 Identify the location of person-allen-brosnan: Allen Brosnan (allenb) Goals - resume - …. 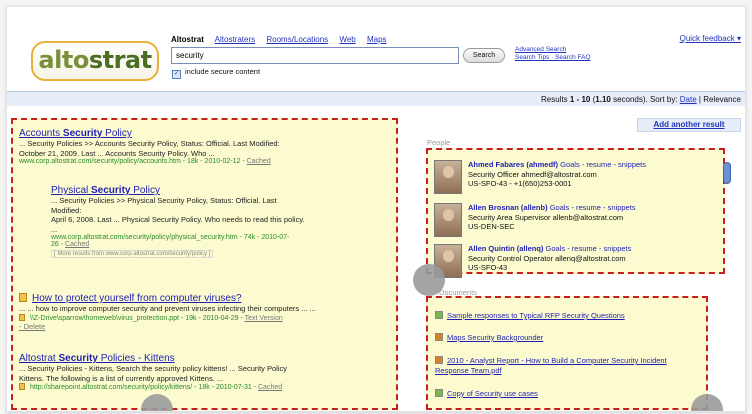
(576, 221).